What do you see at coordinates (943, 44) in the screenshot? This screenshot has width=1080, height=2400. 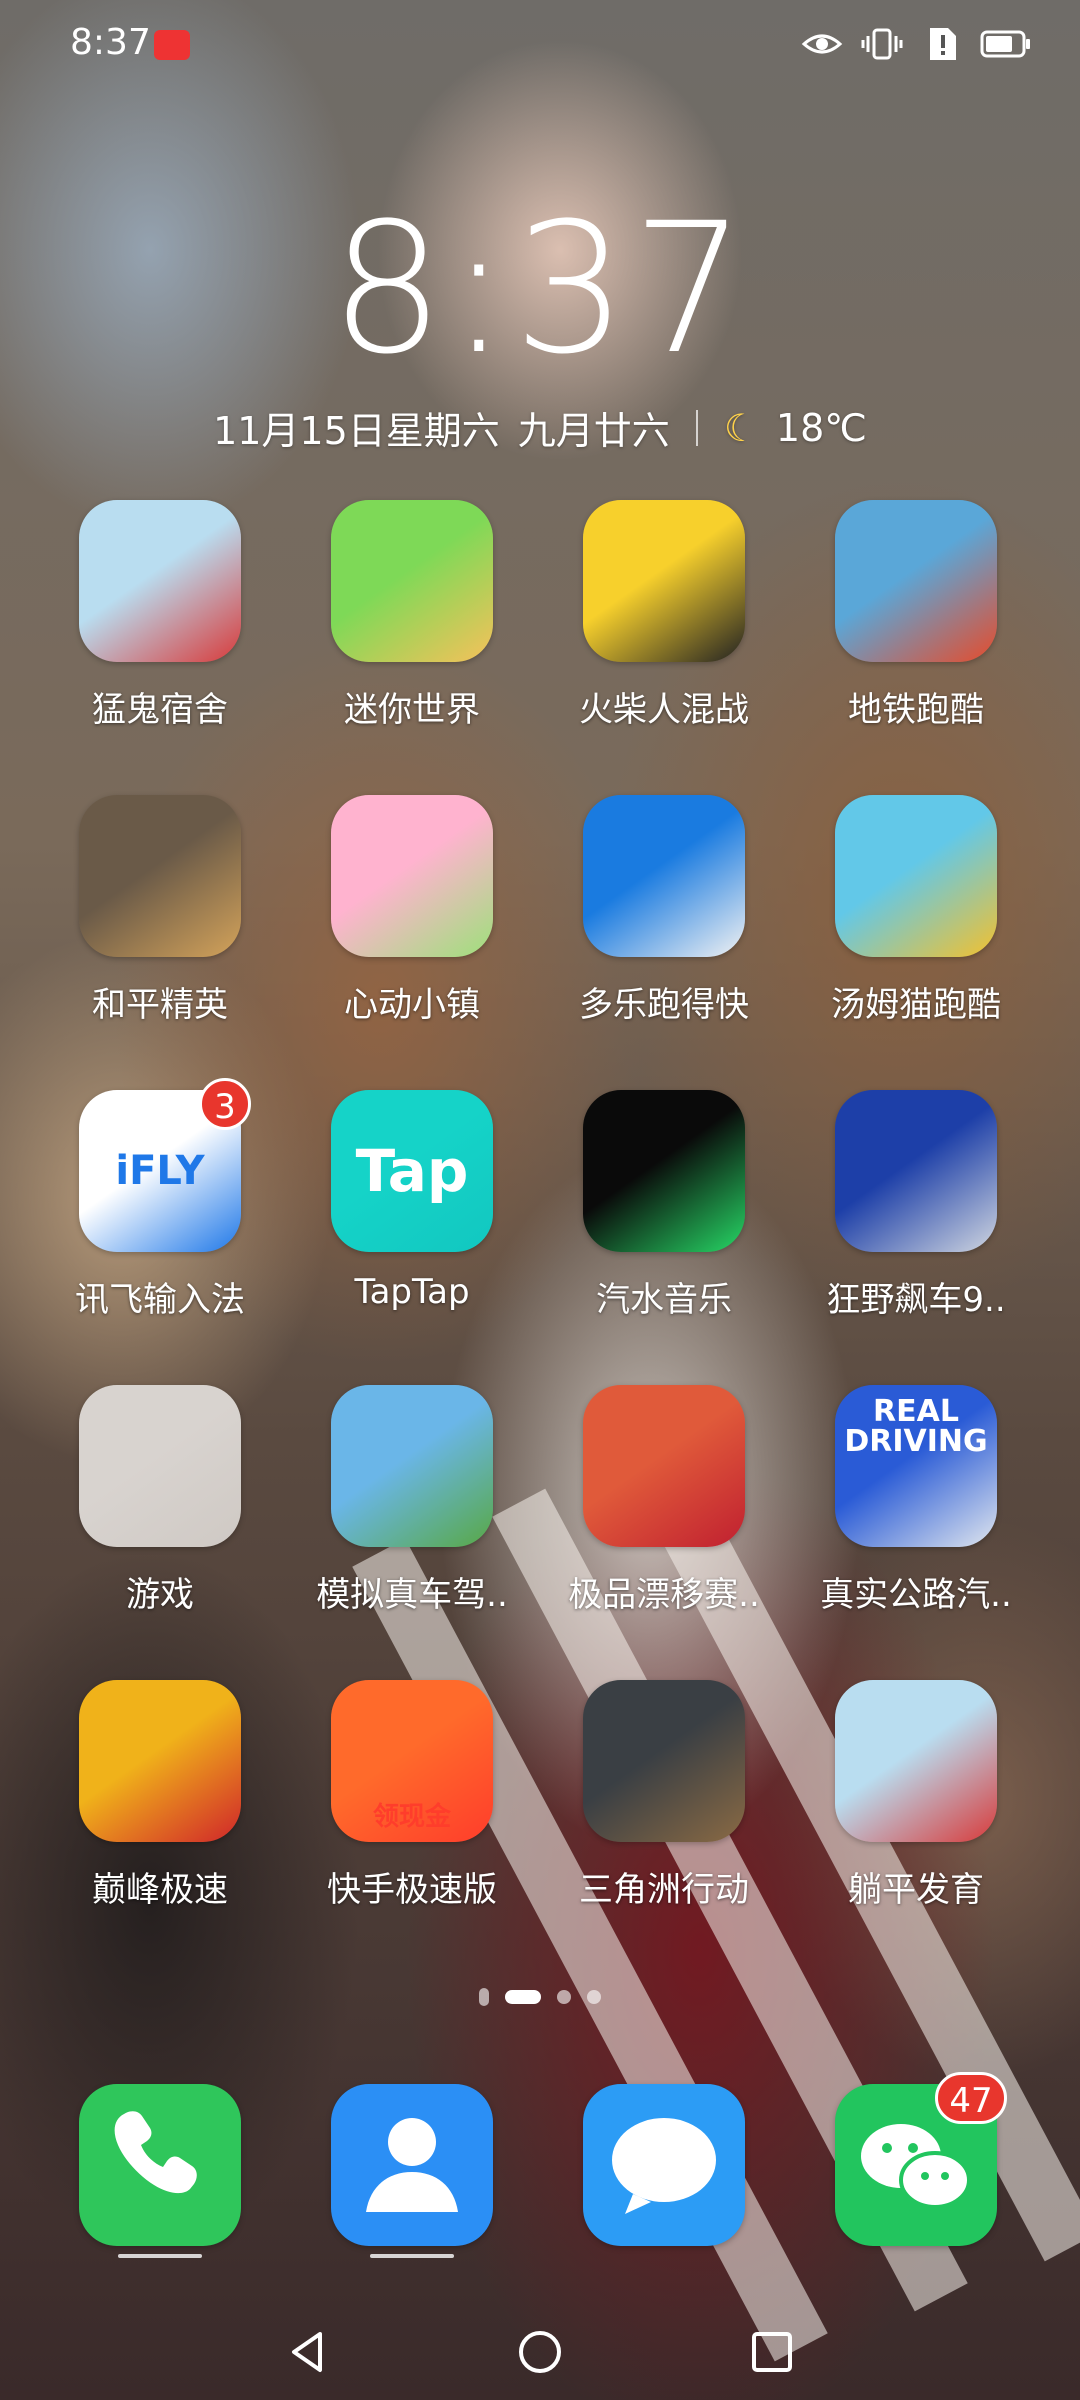 I see `sim-alert-icon` at bounding box center [943, 44].